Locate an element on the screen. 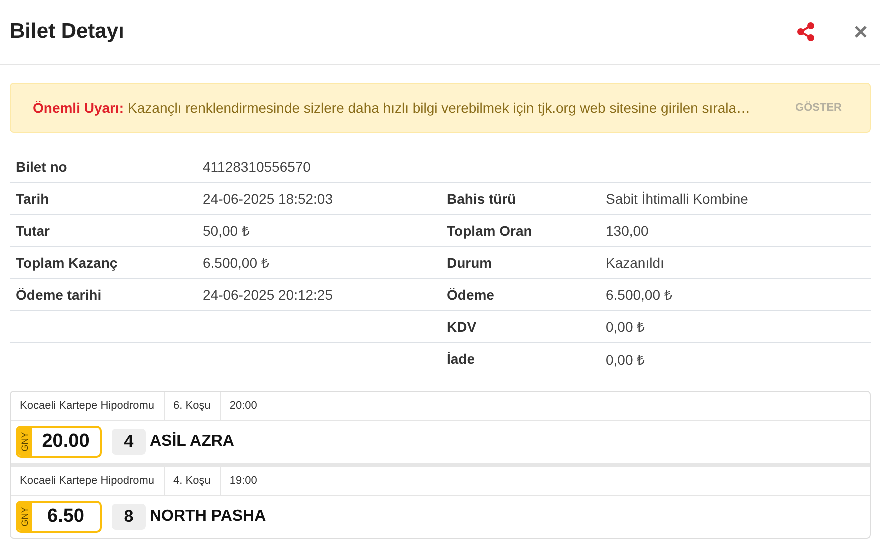  share-icon is located at coordinates (806, 32).